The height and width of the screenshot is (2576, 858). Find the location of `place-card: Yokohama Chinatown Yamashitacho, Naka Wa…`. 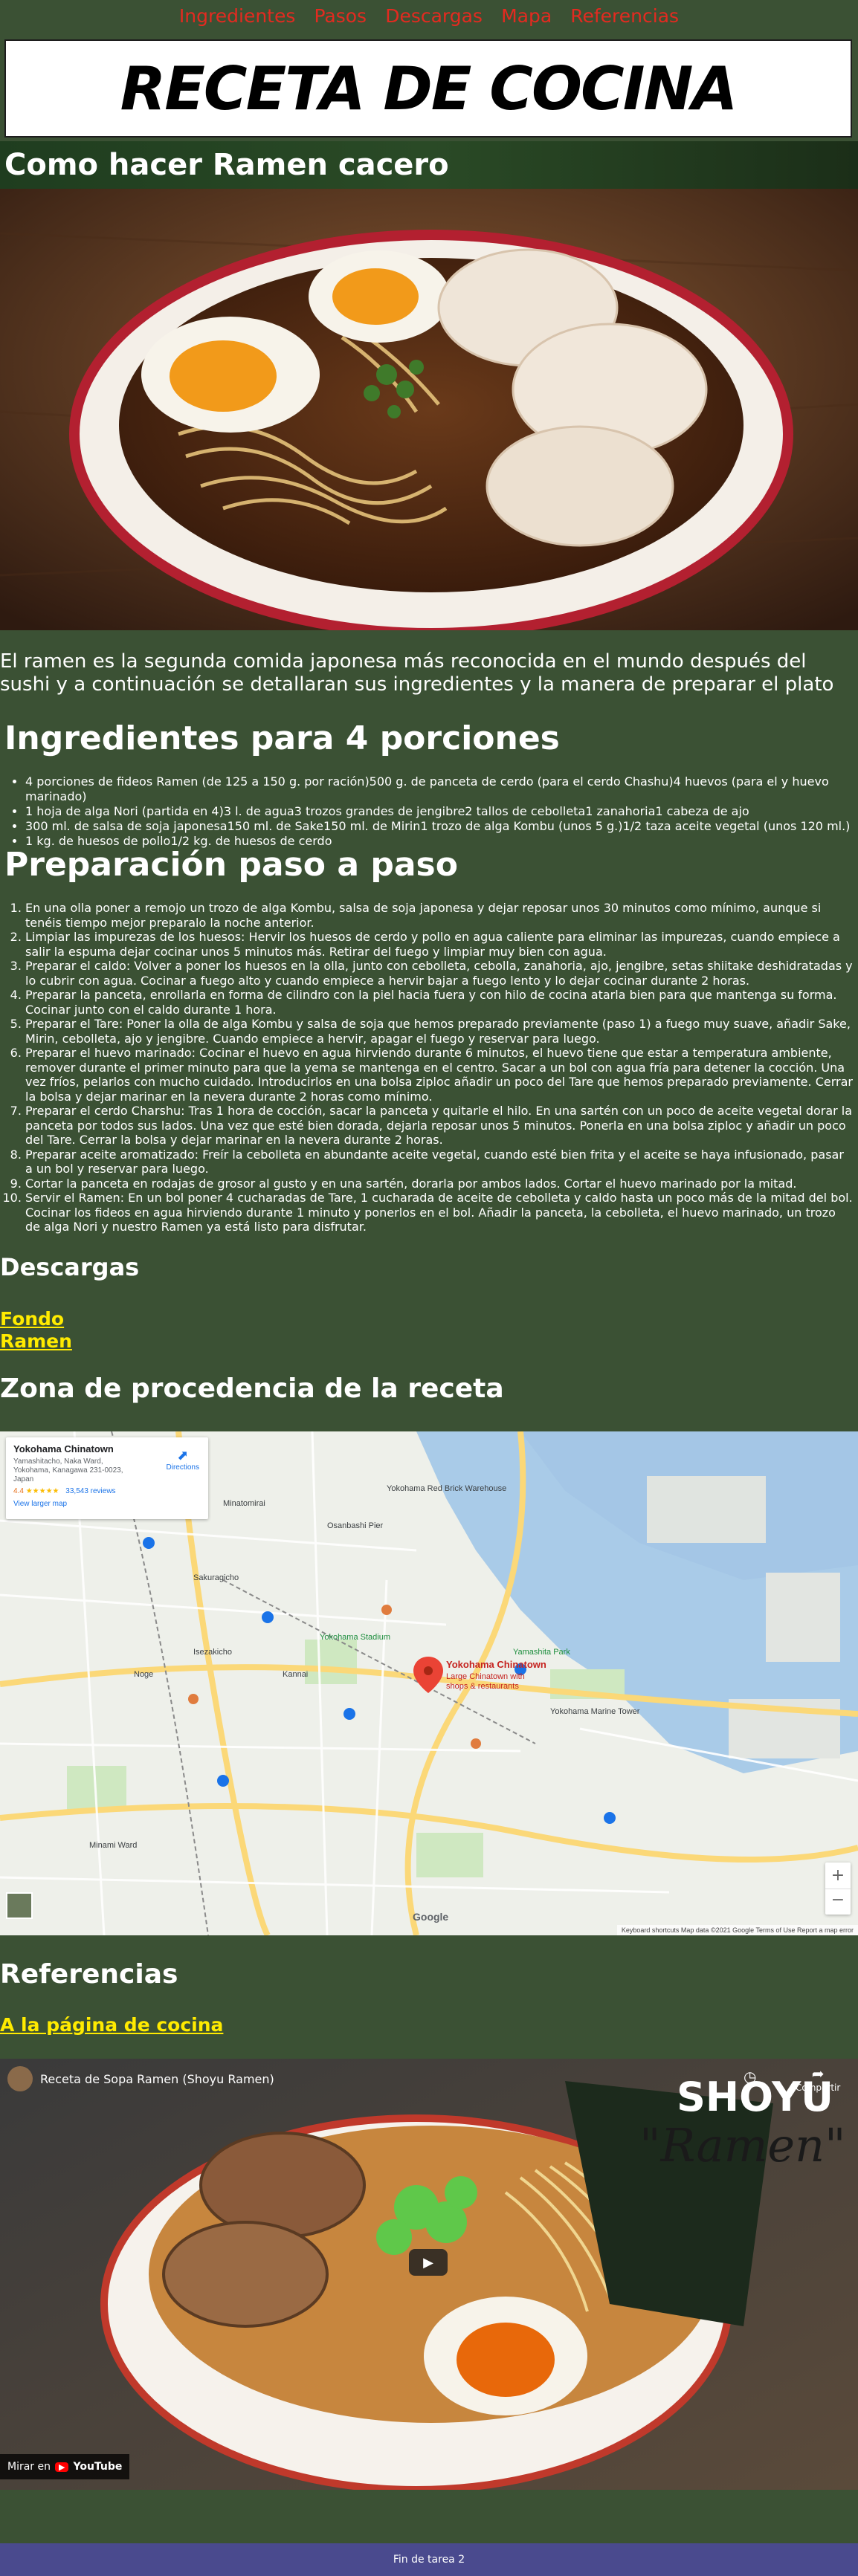

place-card: Yokohama Chinatown Yamashitacho, Naka Wa… is located at coordinates (107, 1478).